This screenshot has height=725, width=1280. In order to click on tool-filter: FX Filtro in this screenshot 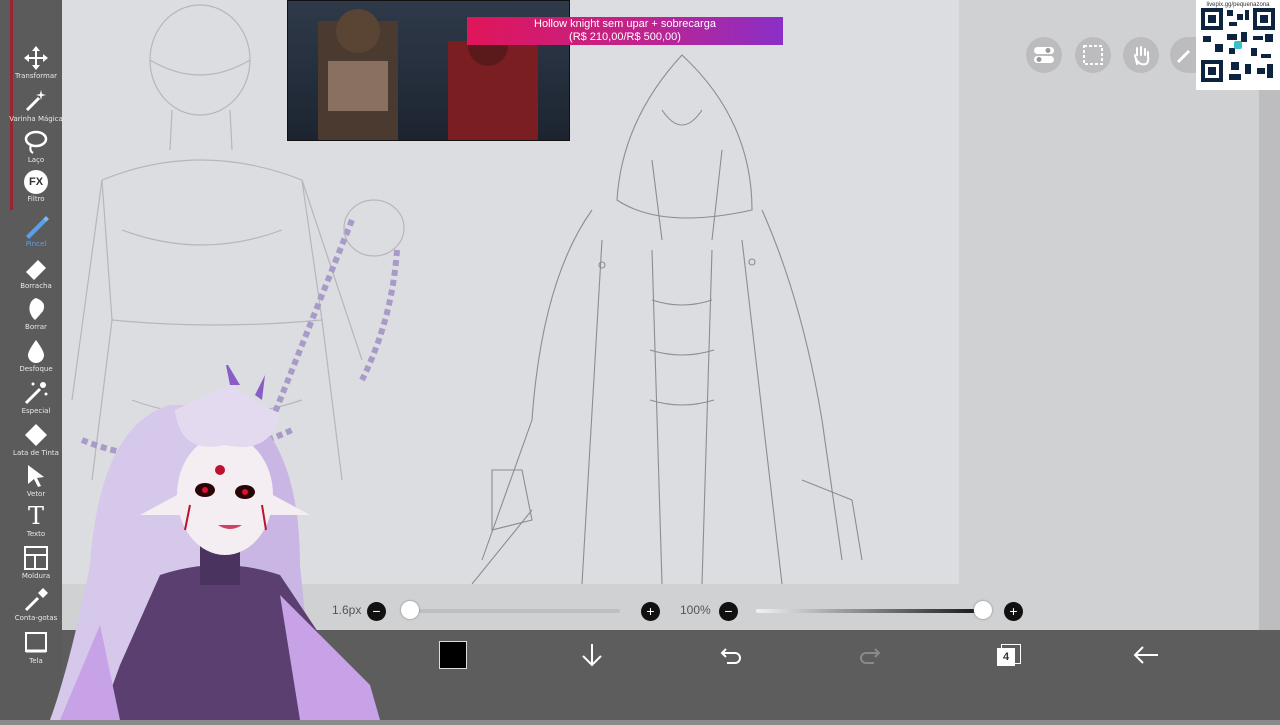, I will do `click(36, 190)`.